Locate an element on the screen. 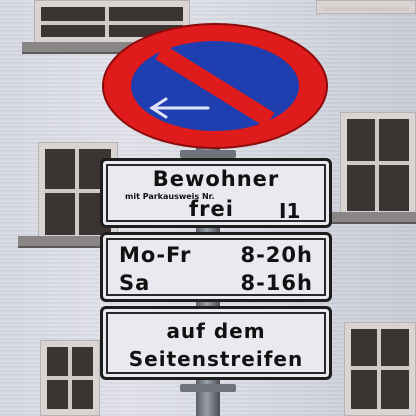 The height and width of the screenshot is (416, 416). saturday-label: Sa is located at coordinates (135, 283).